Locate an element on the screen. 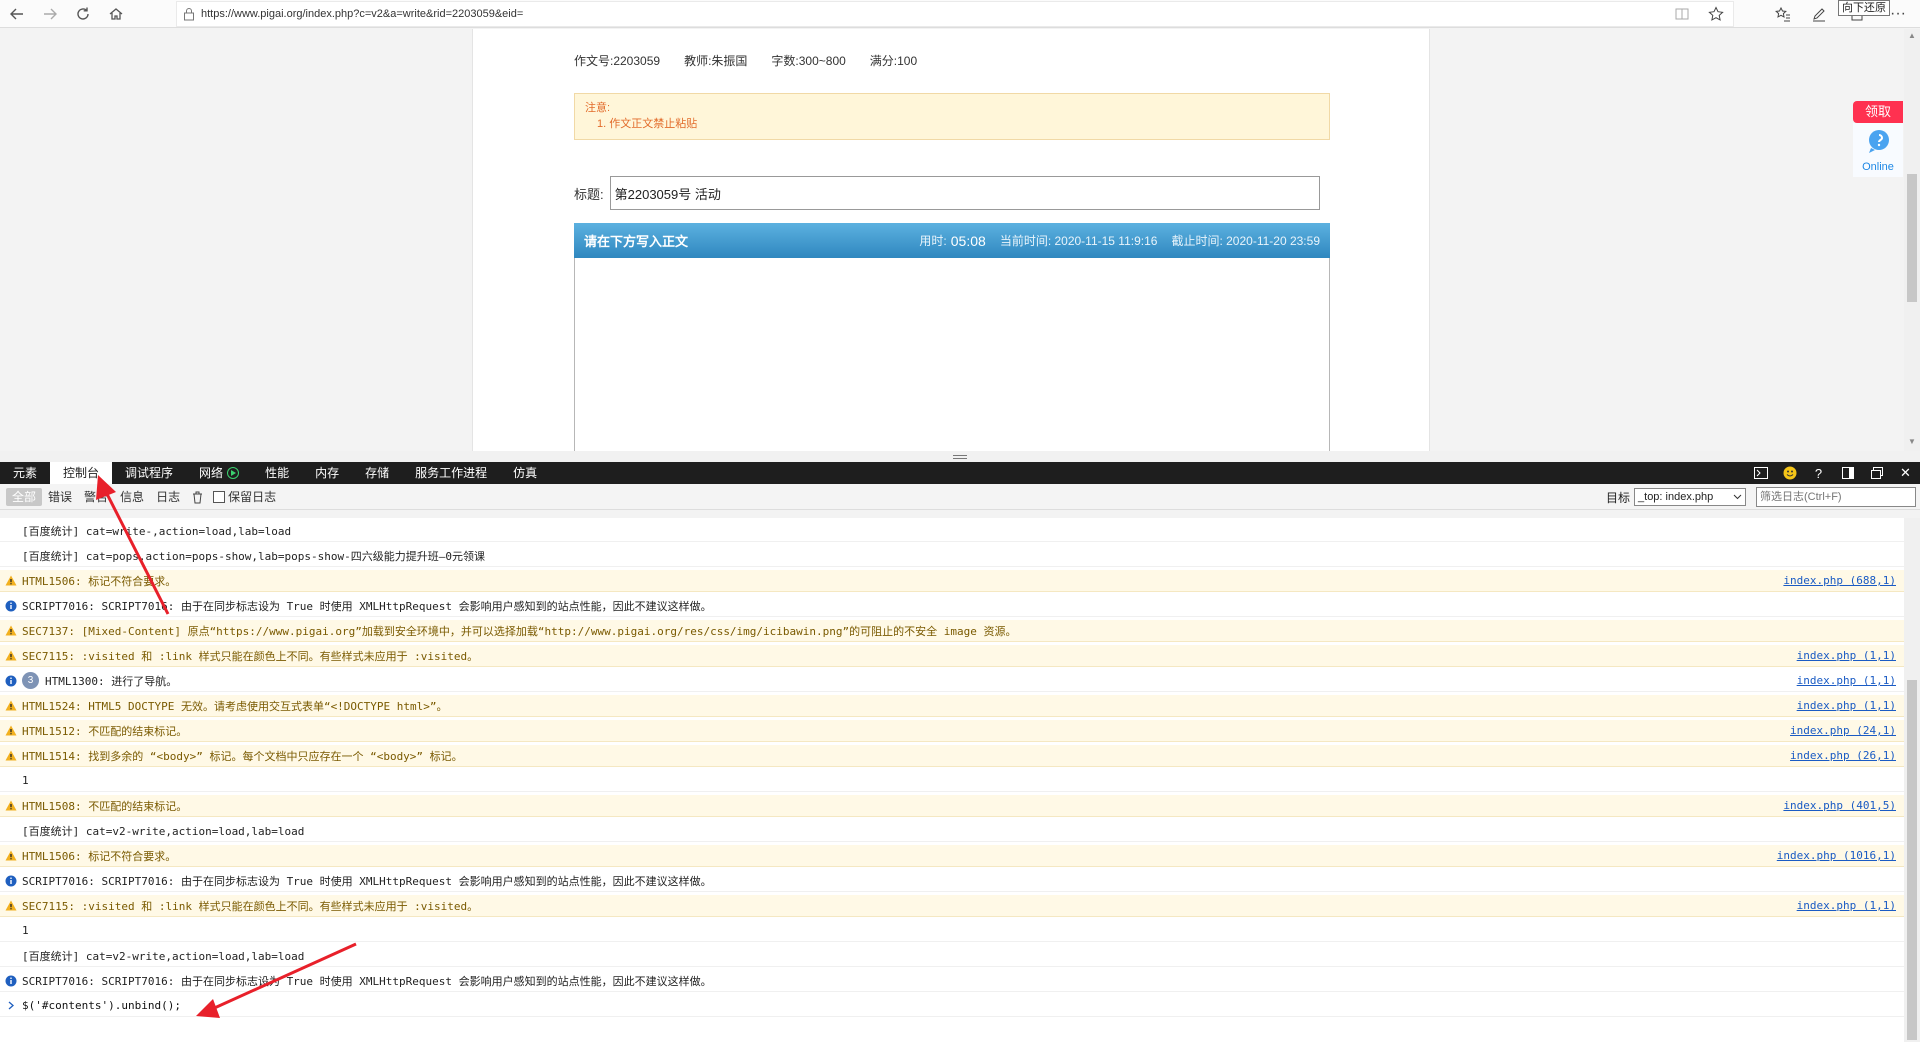 This screenshot has width=1920, height=1042. deadline-time: 截止时间: 2020-11-20 23:59 is located at coordinates (1245, 241).